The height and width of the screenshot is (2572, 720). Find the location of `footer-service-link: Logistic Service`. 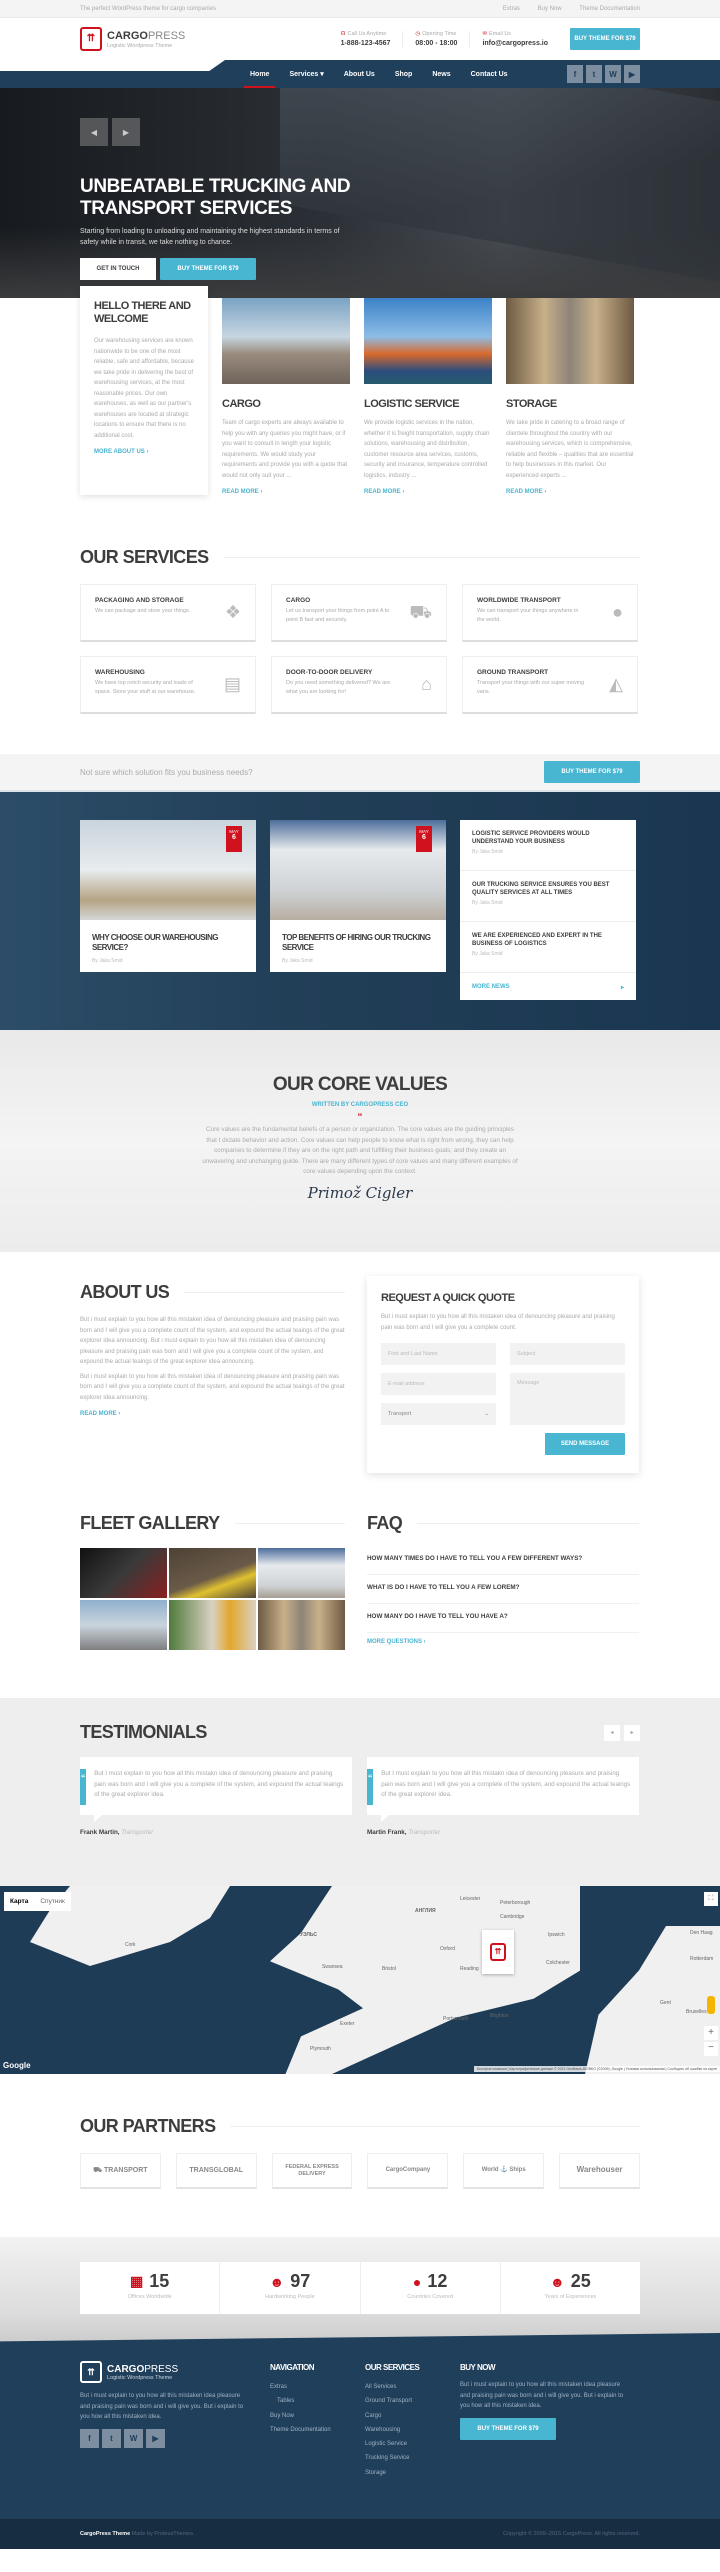

footer-service-link: Logistic Service is located at coordinates (412, 2444).